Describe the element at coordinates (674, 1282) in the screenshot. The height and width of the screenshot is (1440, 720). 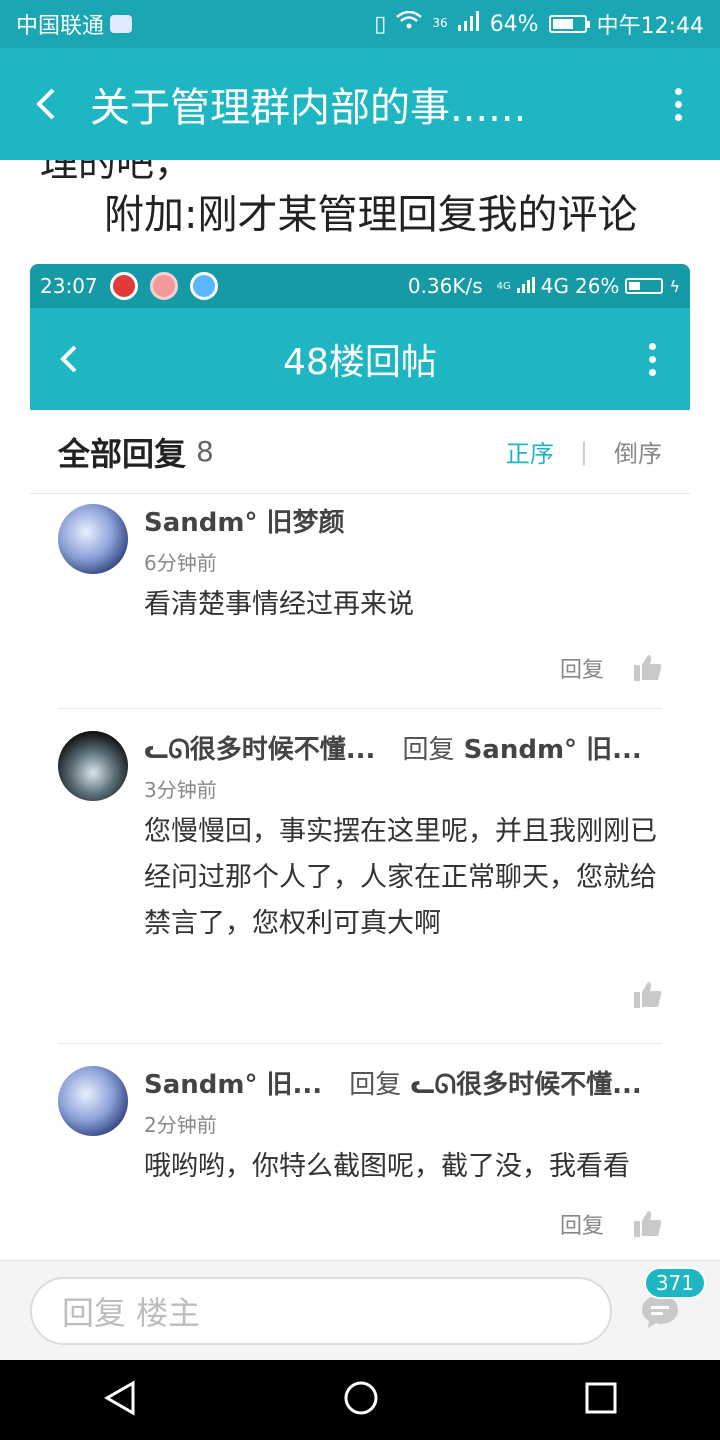
I see `comment-count-badge: 371` at that location.